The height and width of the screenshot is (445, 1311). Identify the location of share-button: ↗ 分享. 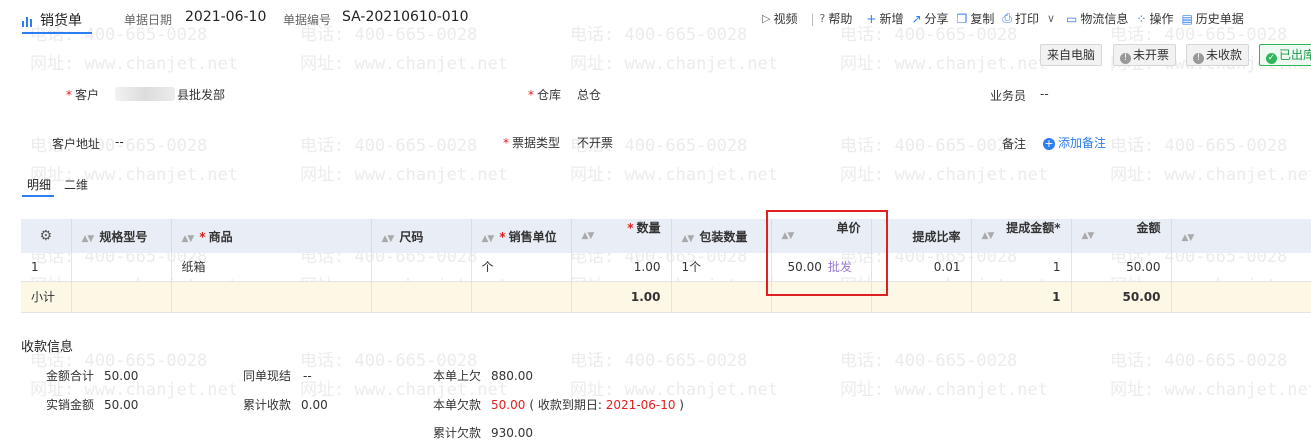
(929, 18).